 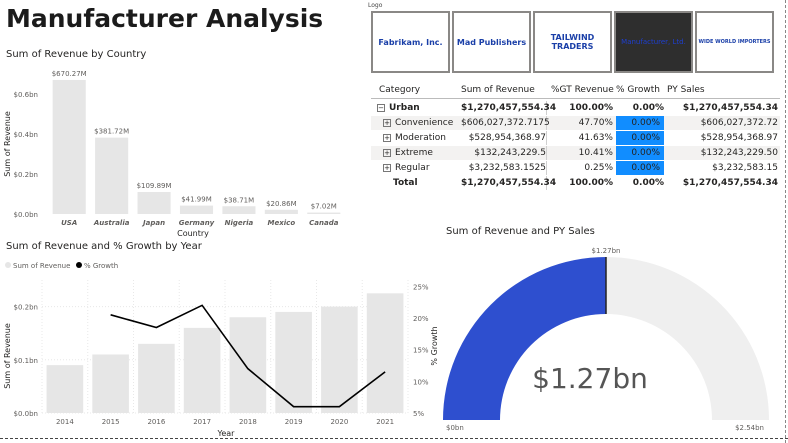 What do you see at coordinates (26, 95) in the screenshot?
I see `y-tick-label: $0.6bn` at bounding box center [26, 95].